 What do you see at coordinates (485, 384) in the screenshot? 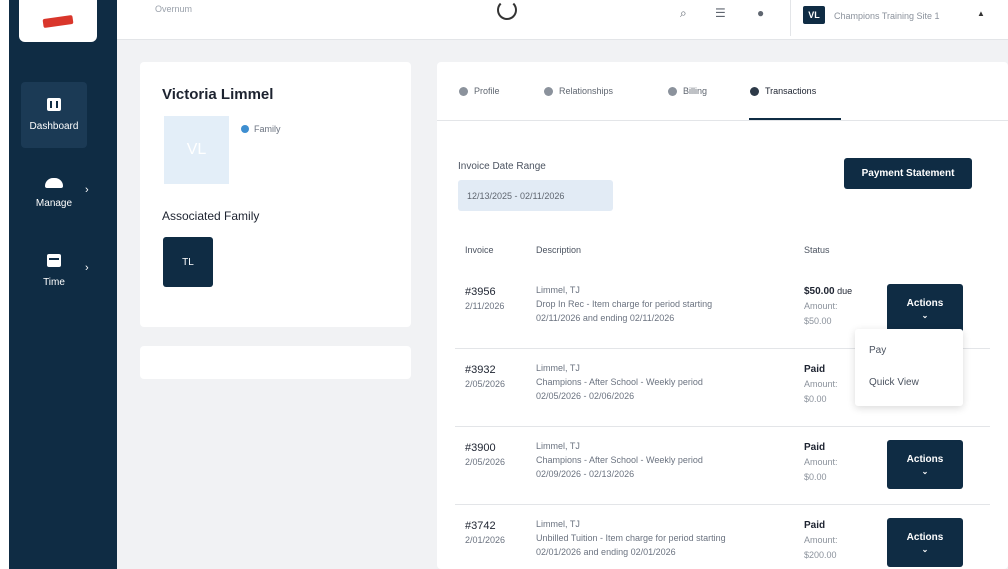
I see `invoice-date: 2/05/2026` at bounding box center [485, 384].